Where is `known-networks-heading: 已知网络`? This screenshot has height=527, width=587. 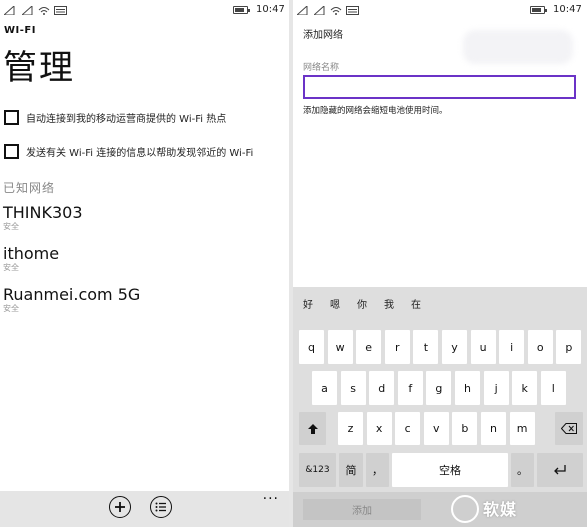
known-networks-heading: 已知网络 is located at coordinates (29, 188).